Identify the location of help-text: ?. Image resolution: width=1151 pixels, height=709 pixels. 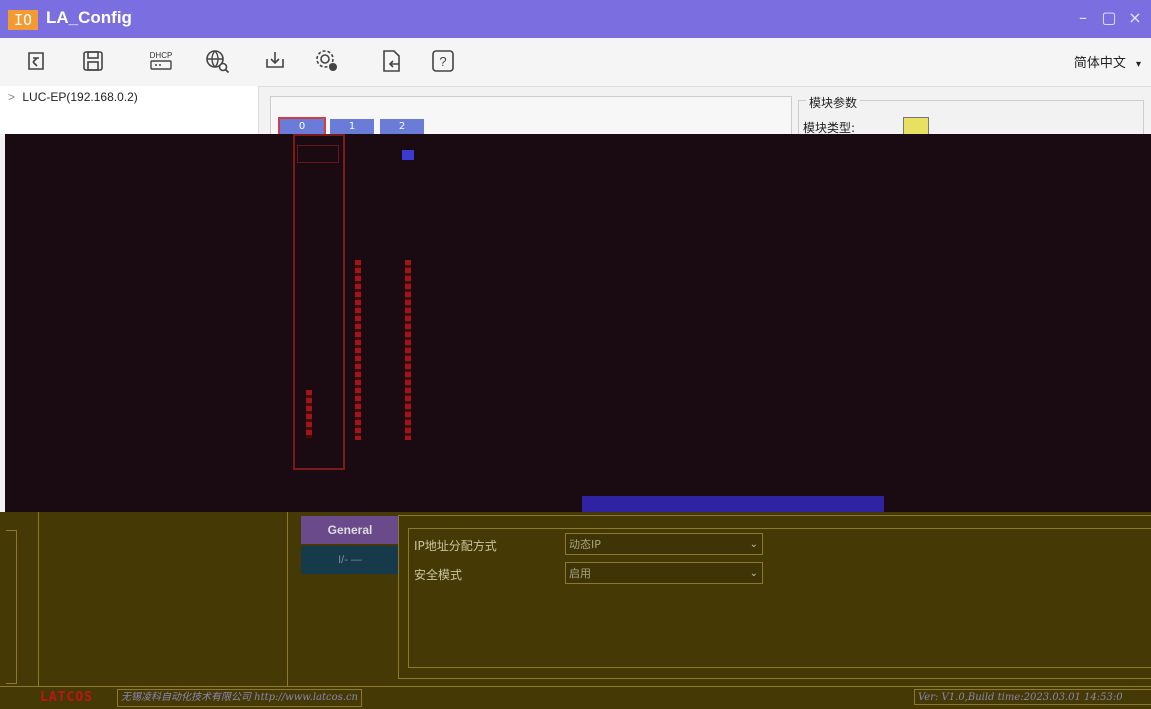
(442, 61).